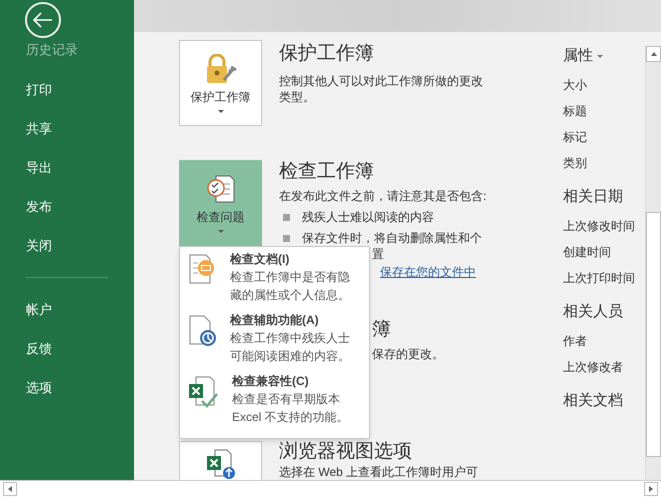  What do you see at coordinates (67, 89) in the screenshot?
I see `sidebar-item: 打印` at bounding box center [67, 89].